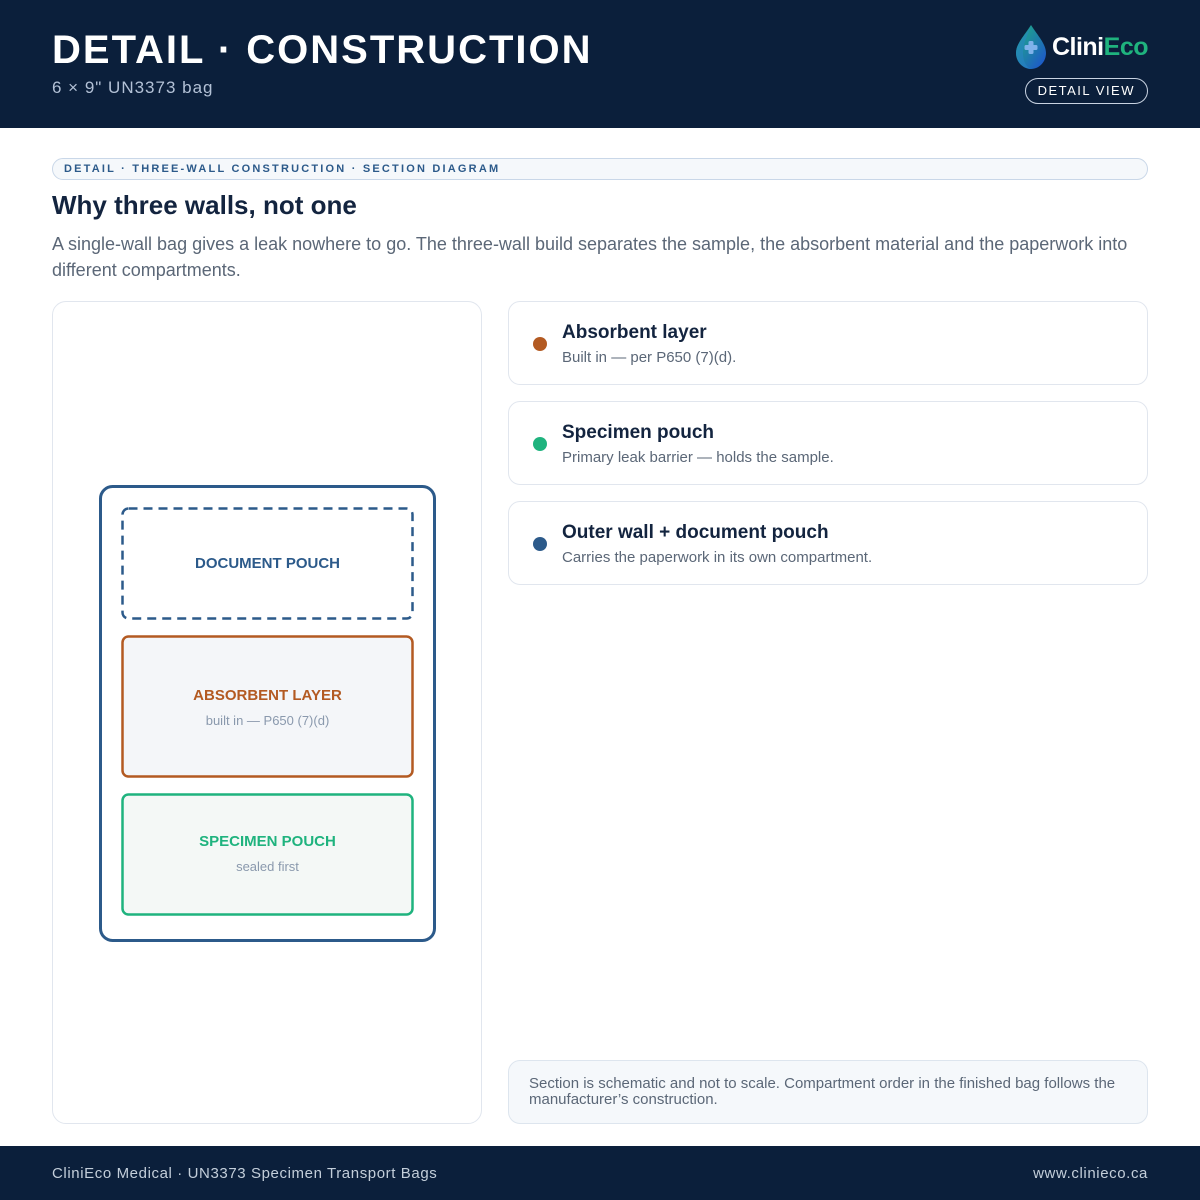  I want to click on specimen-pouch-label: SPECIMEN POUCH, so click(267, 841).